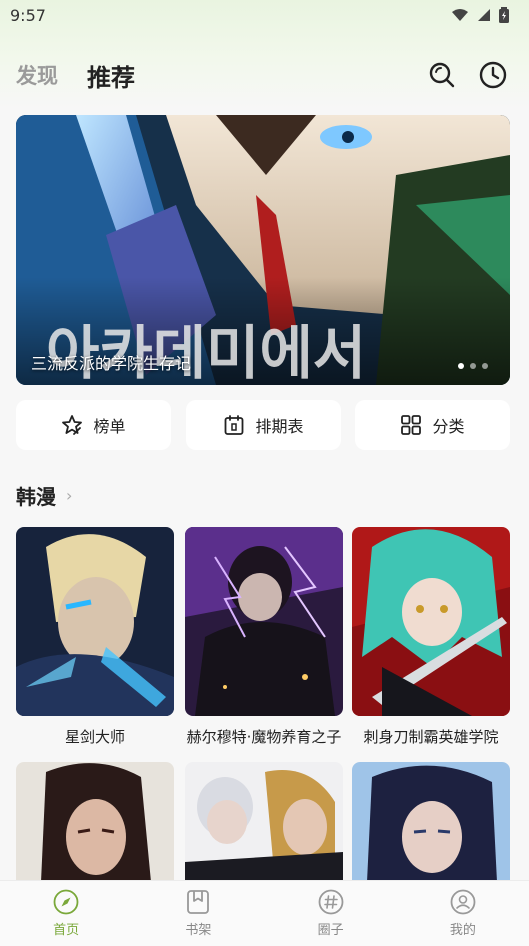 The width and height of the screenshot is (529, 946). Describe the element at coordinates (264, 737) in the screenshot. I see `comic-title: 赫尔穆特·魔物养育之子` at that location.